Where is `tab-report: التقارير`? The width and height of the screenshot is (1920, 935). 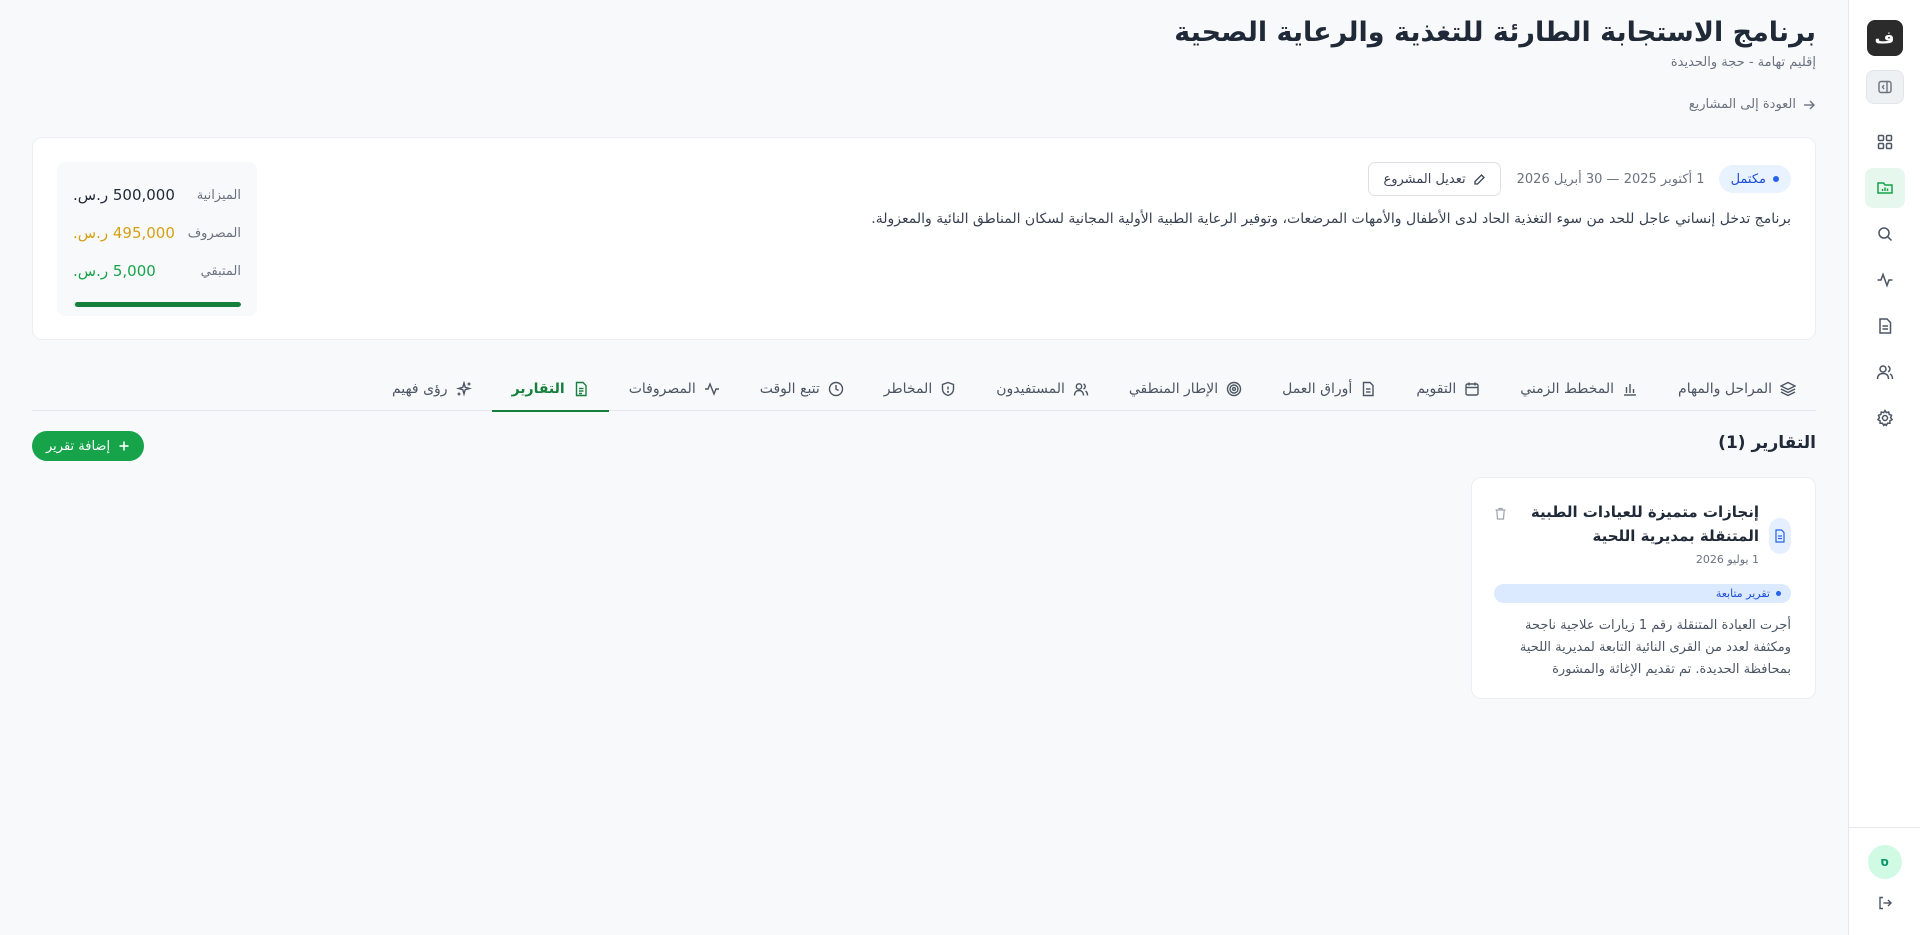
tab-report: التقارير is located at coordinates (550, 389).